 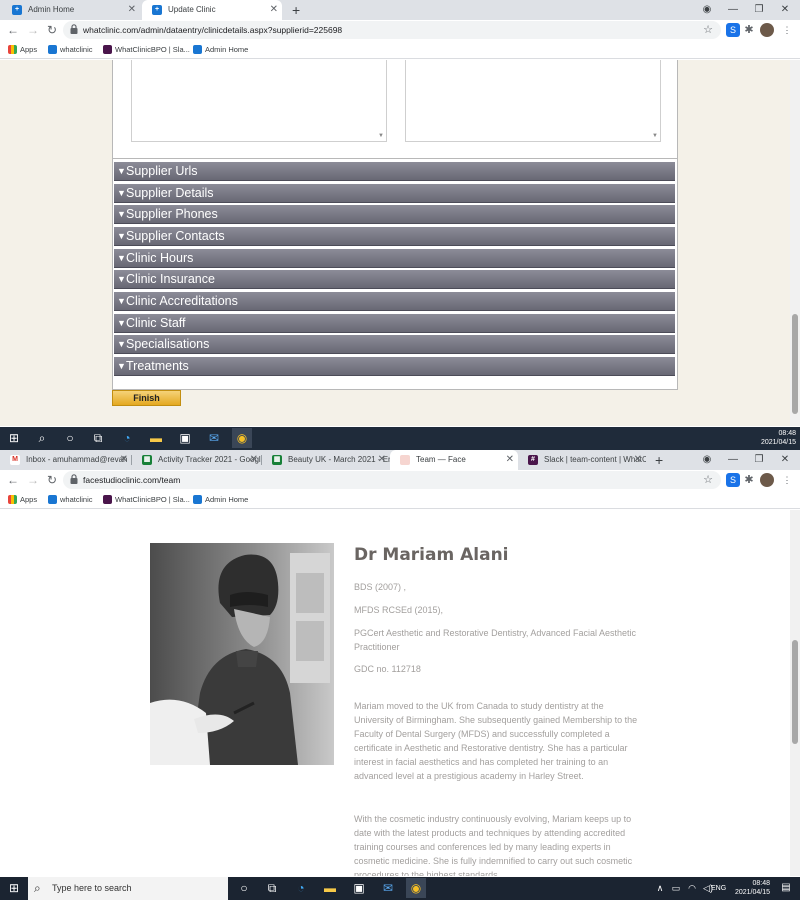 What do you see at coordinates (392, 480) in the screenshot?
I see `address-bar: facestudioclinic.com/team ☆` at bounding box center [392, 480].